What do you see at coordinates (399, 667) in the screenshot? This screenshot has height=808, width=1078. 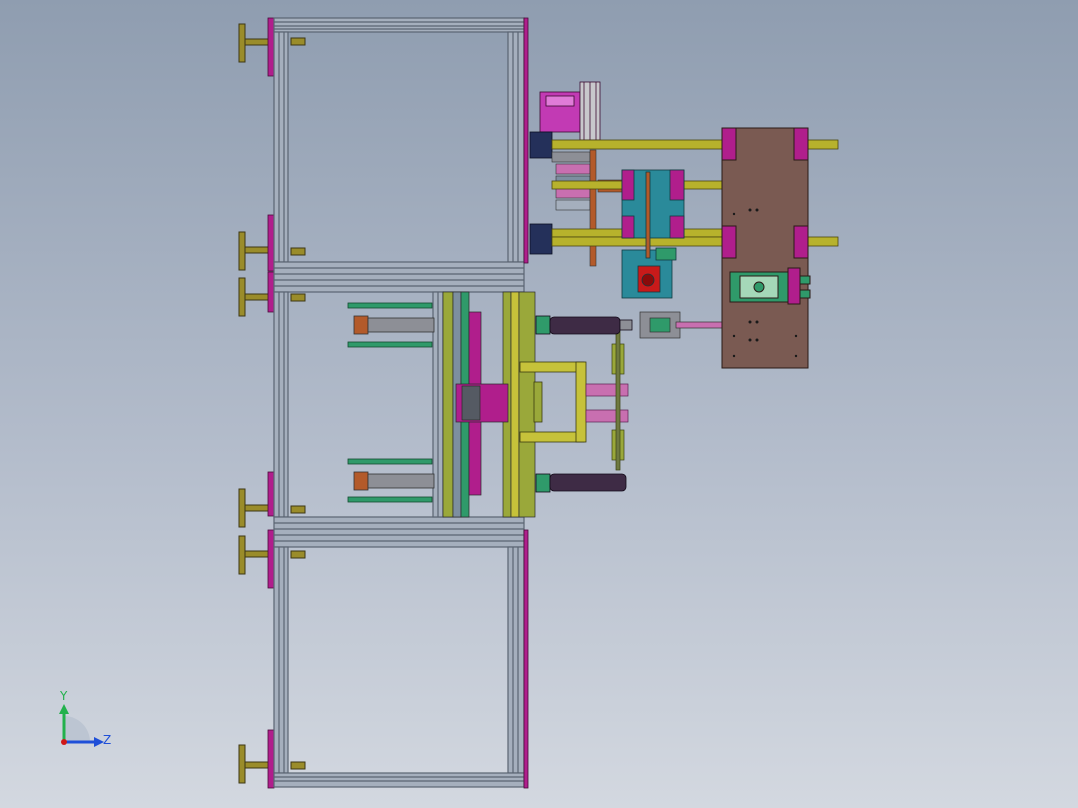 I see `frame-lower-box` at bounding box center [399, 667].